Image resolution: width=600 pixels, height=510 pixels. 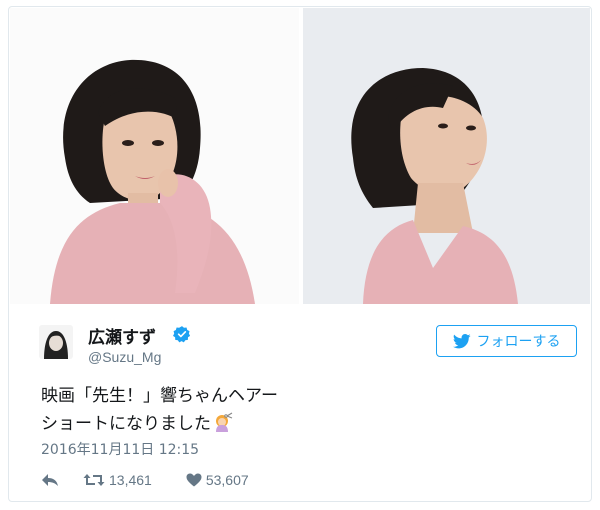 I want to click on reply-button, so click(x=51, y=480).